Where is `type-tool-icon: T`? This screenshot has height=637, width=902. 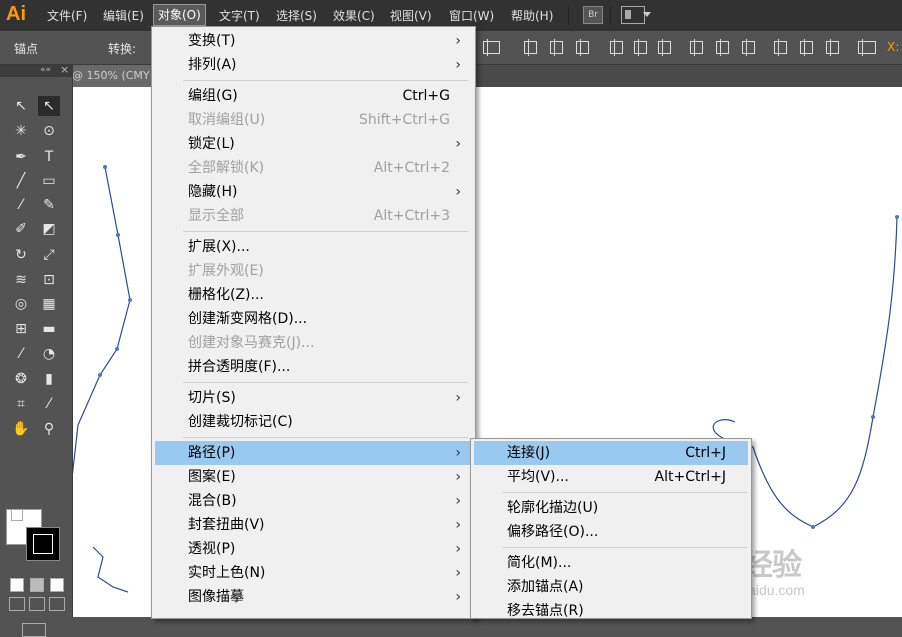
type-tool-icon: T is located at coordinates (49, 157).